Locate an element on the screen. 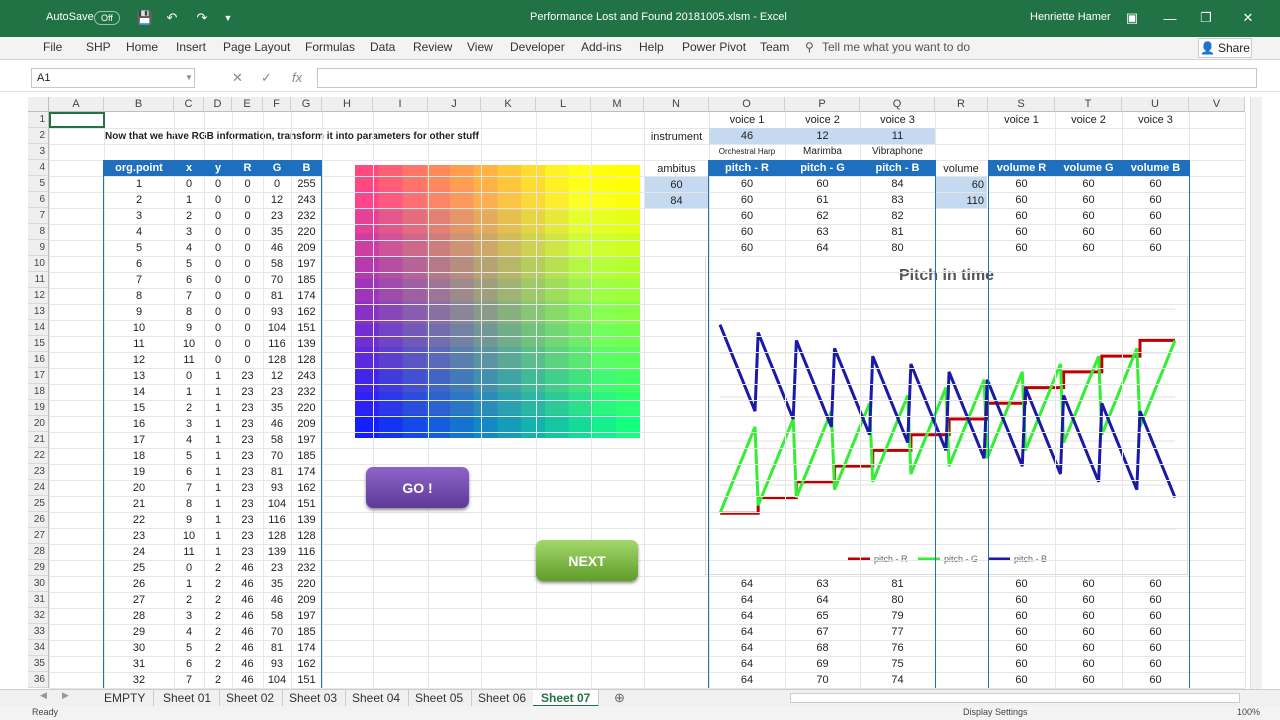 The width and height of the screenshot is (1280, 720). row-header: 10 is located at coordinates (38, 264).